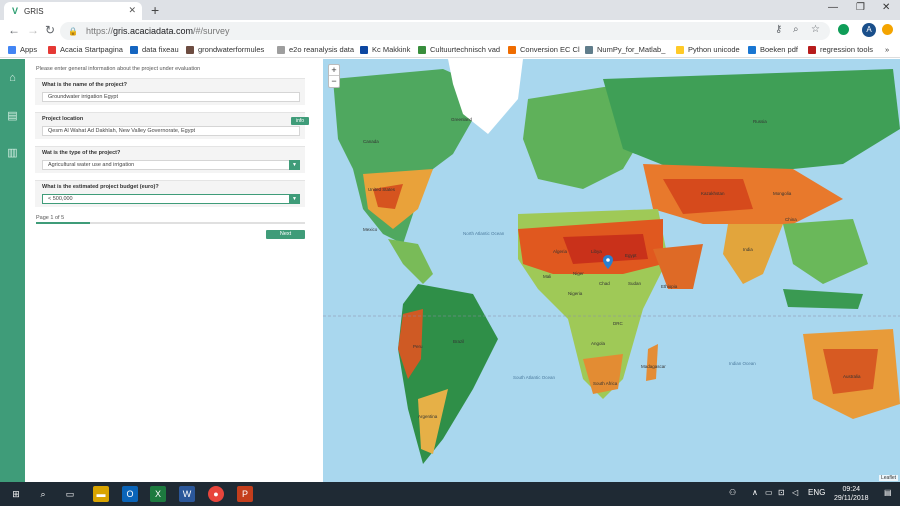 The height and width of the screenshot is (506, 900). Describe the element at coordinates (43, 494) in the screenshot. I see `search-icon: ⌕` at that location.